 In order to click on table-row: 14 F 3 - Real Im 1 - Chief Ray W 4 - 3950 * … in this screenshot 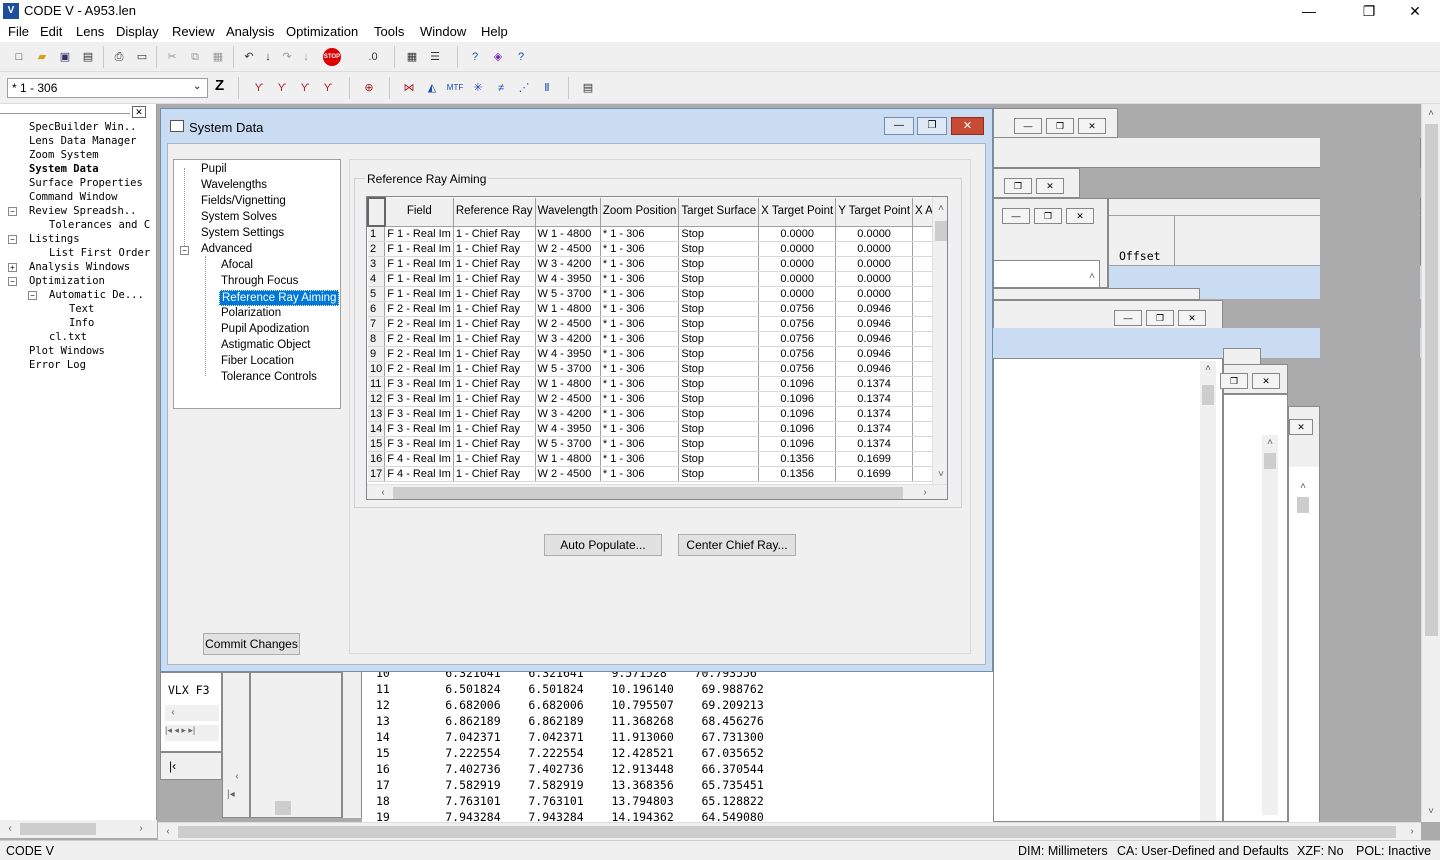, I will do `click(657, 429)`.